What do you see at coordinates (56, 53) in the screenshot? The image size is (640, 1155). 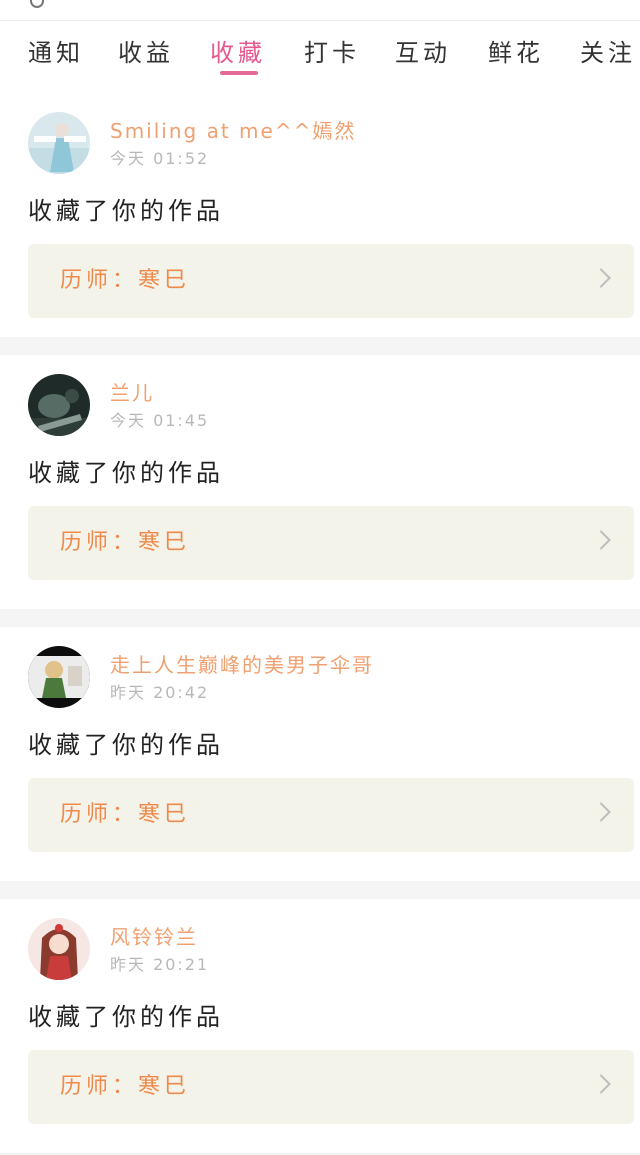 I see `tab-notifications: 通知` at bounding box center [56, 53].